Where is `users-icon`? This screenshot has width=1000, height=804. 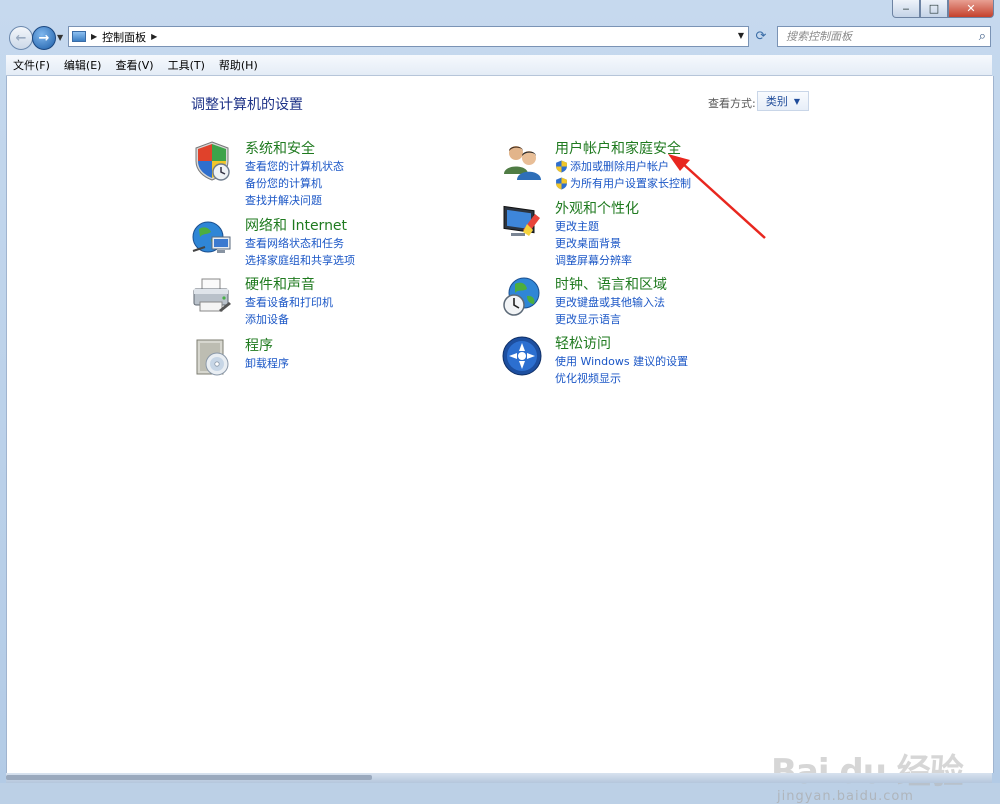
users-icon is located at coordinates (522, 161).